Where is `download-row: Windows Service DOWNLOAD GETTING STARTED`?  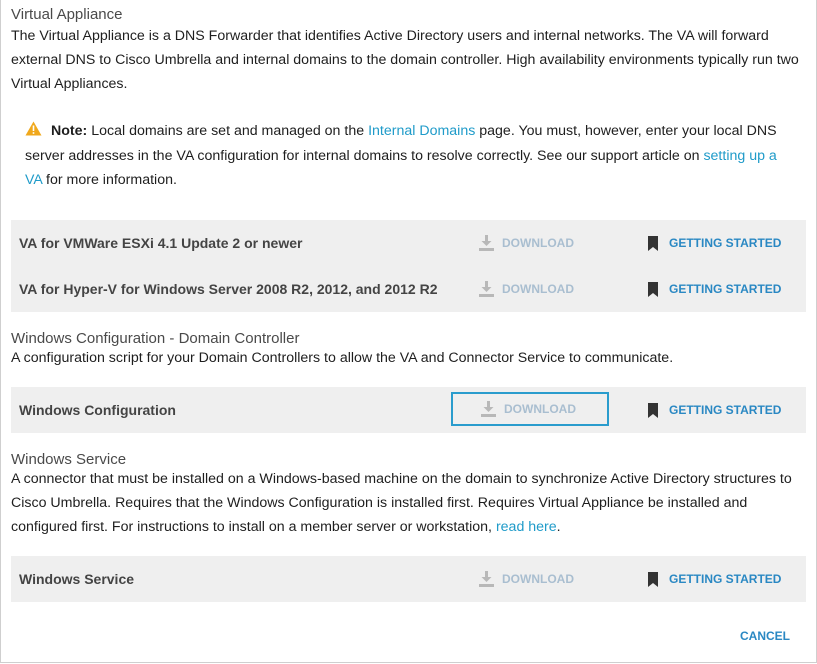
download-row: Windows Service DOWNLOAD GETTING STARTED is located at coordinates (408, 579).